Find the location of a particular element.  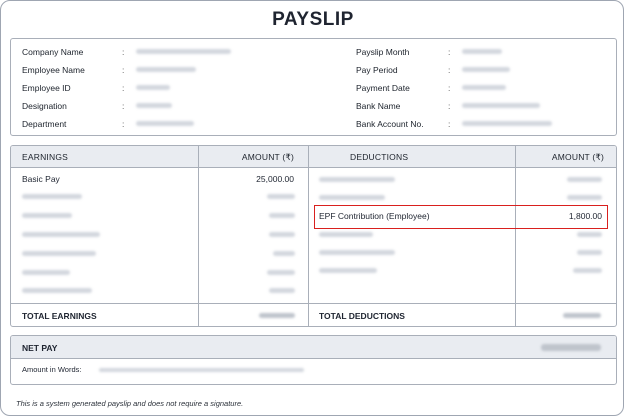

net-pay-label: NET PAY is located at coordinates (40, 348).